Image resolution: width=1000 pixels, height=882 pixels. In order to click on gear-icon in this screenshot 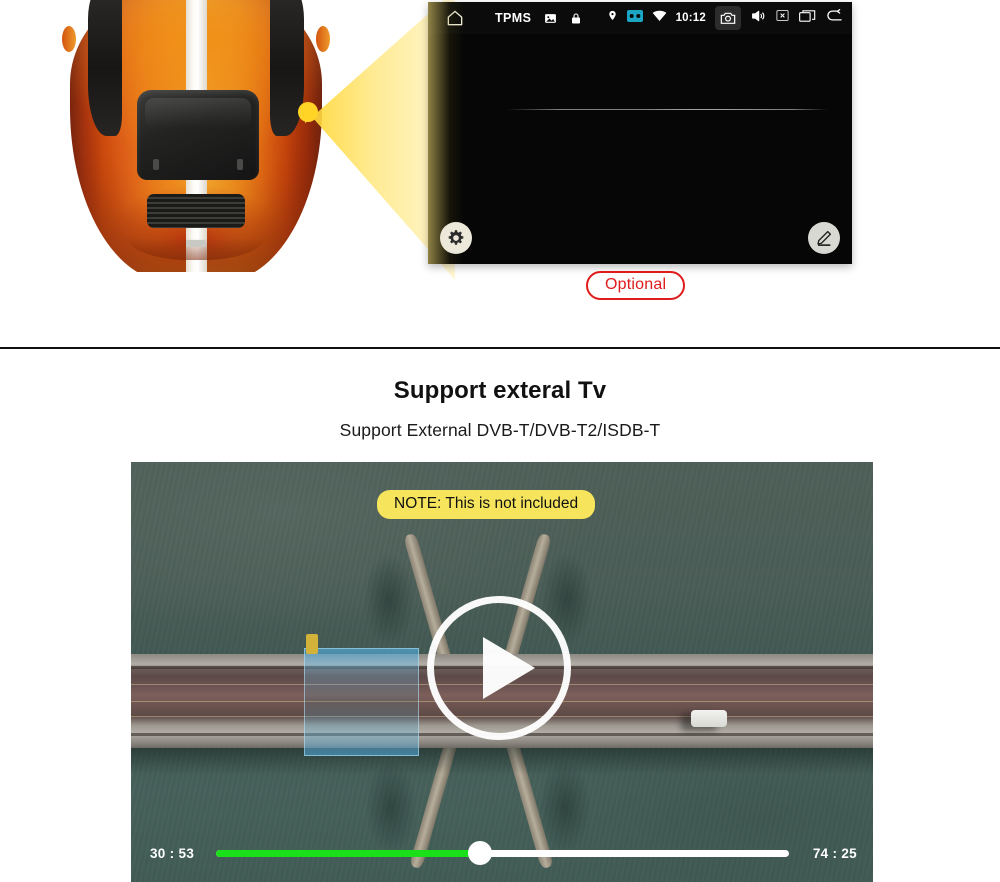, I will do `click(456, 238)`.